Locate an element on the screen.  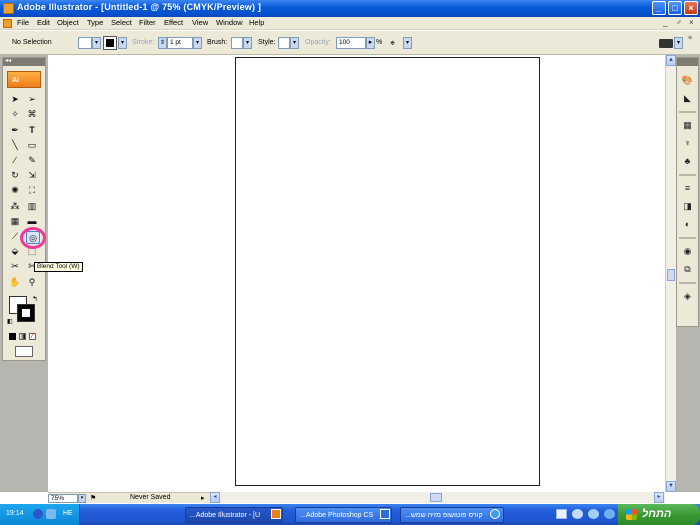
pencil-tool-icon: ✎ is located at coordinates (32, 160).